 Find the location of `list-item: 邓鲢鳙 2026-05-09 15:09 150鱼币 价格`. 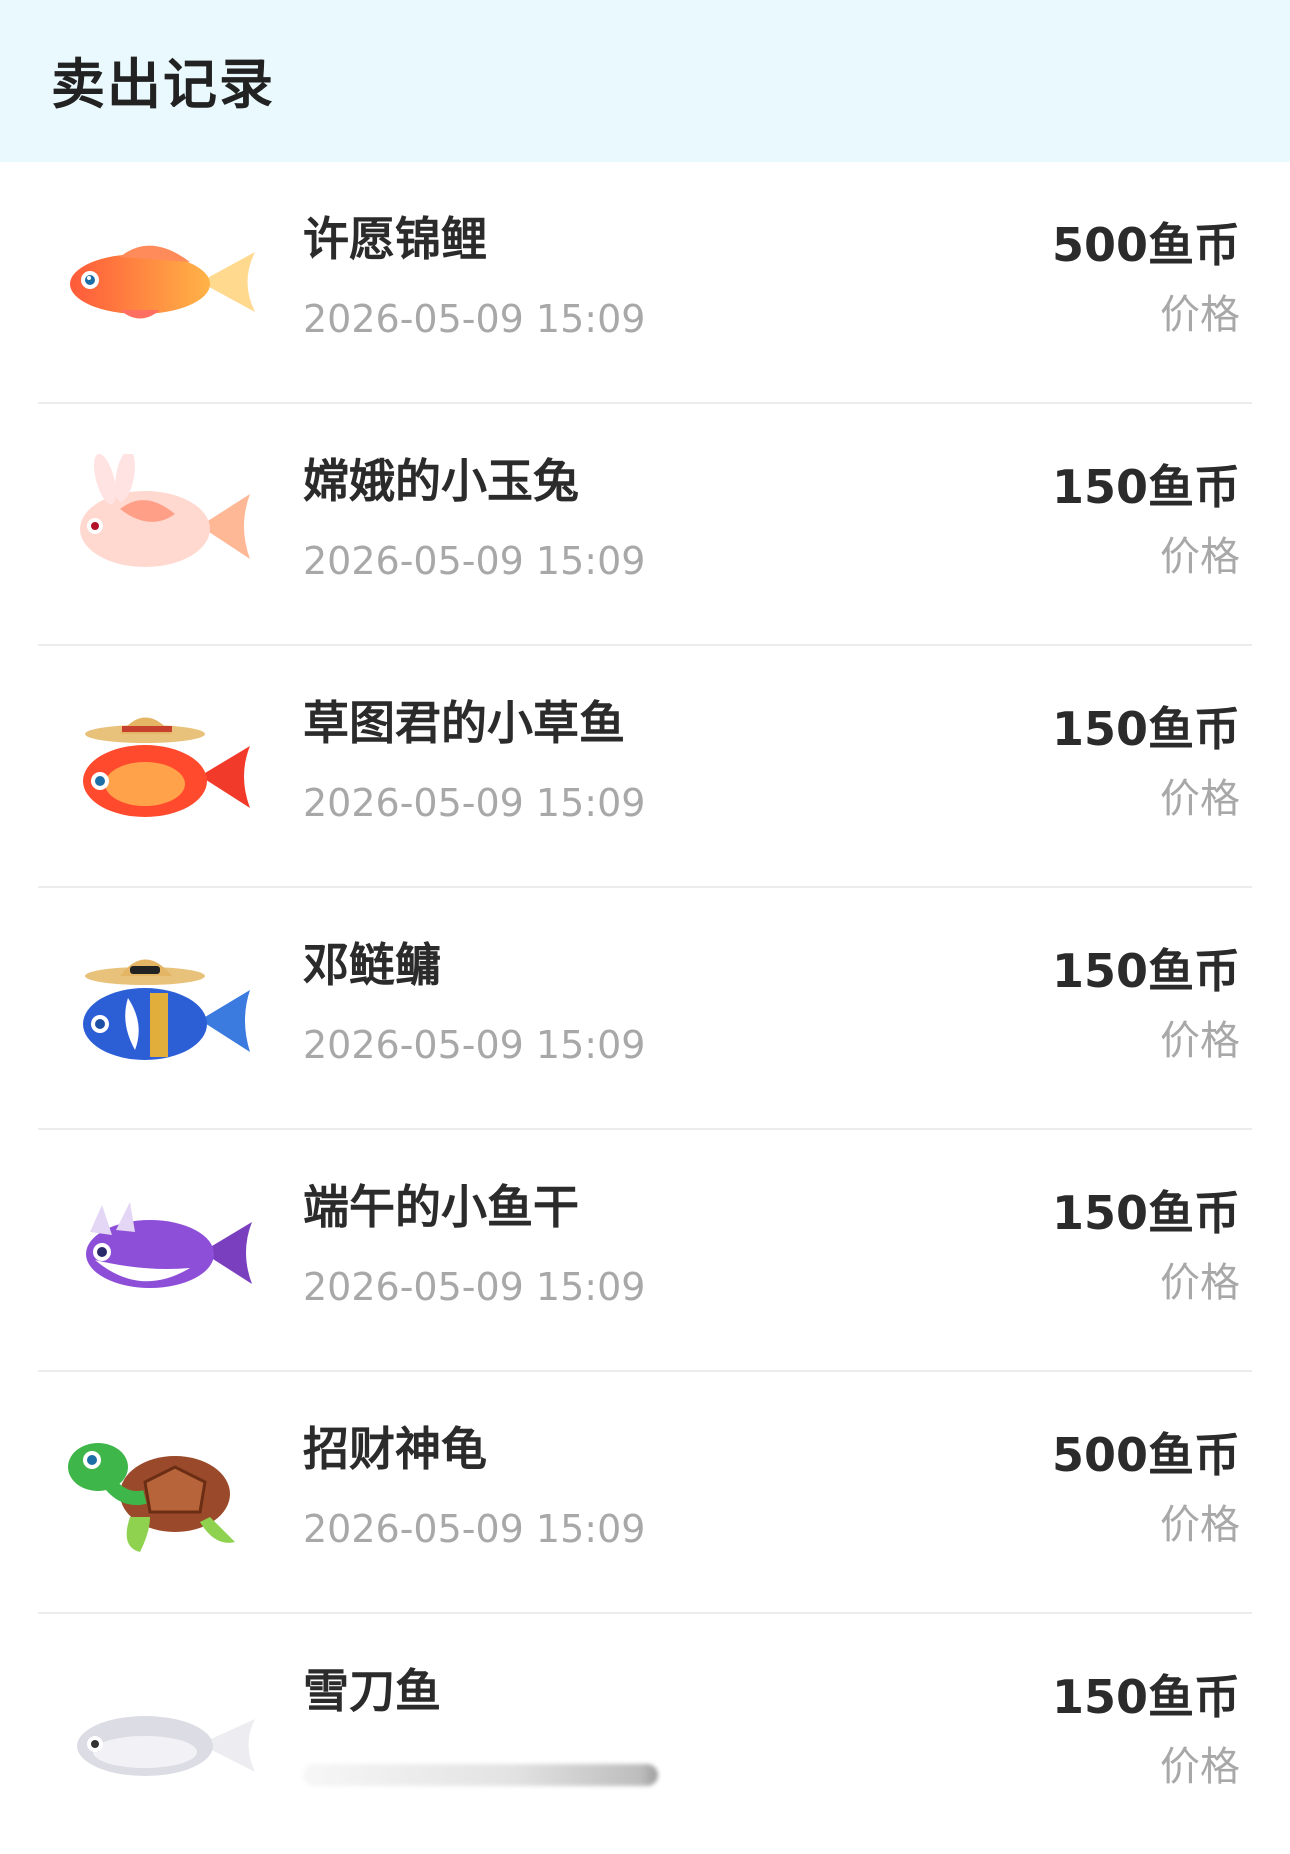

list-item: 邓鲢鳙 2026-05-09 15:09 150鱼币 价格 is located at coordinates (645, 1009).